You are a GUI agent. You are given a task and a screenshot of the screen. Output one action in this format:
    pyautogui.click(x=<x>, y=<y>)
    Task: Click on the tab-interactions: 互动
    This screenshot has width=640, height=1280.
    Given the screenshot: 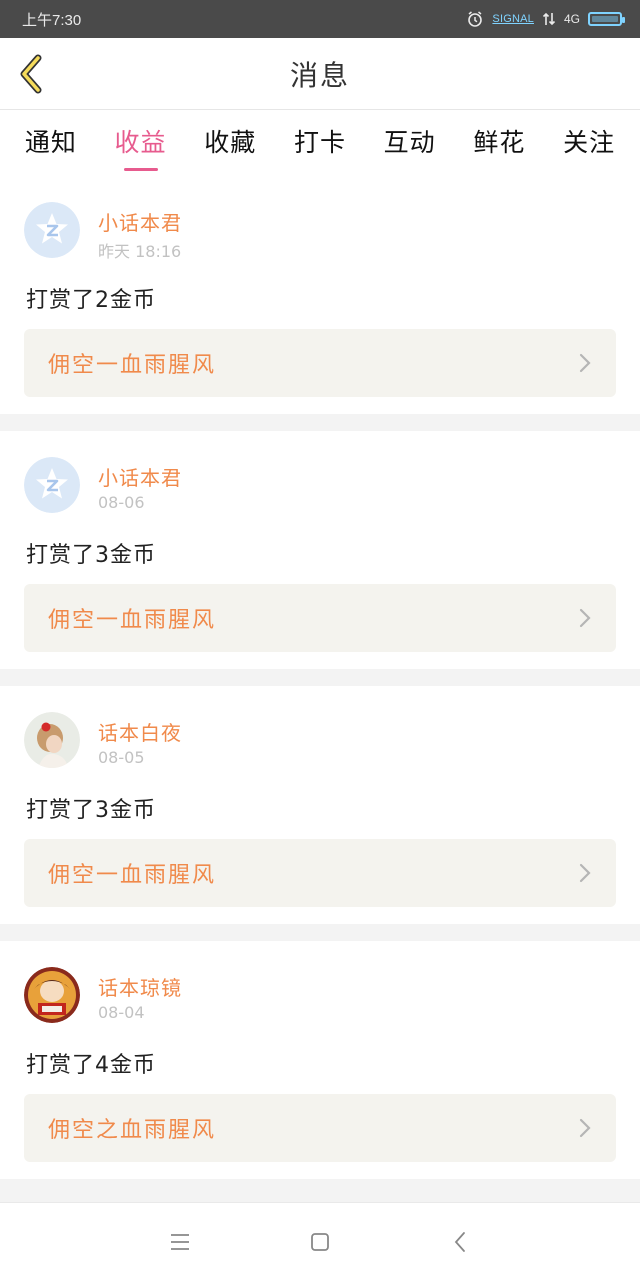 What is the action you would take?
    pyautogui.click(x=410, y=143)
    